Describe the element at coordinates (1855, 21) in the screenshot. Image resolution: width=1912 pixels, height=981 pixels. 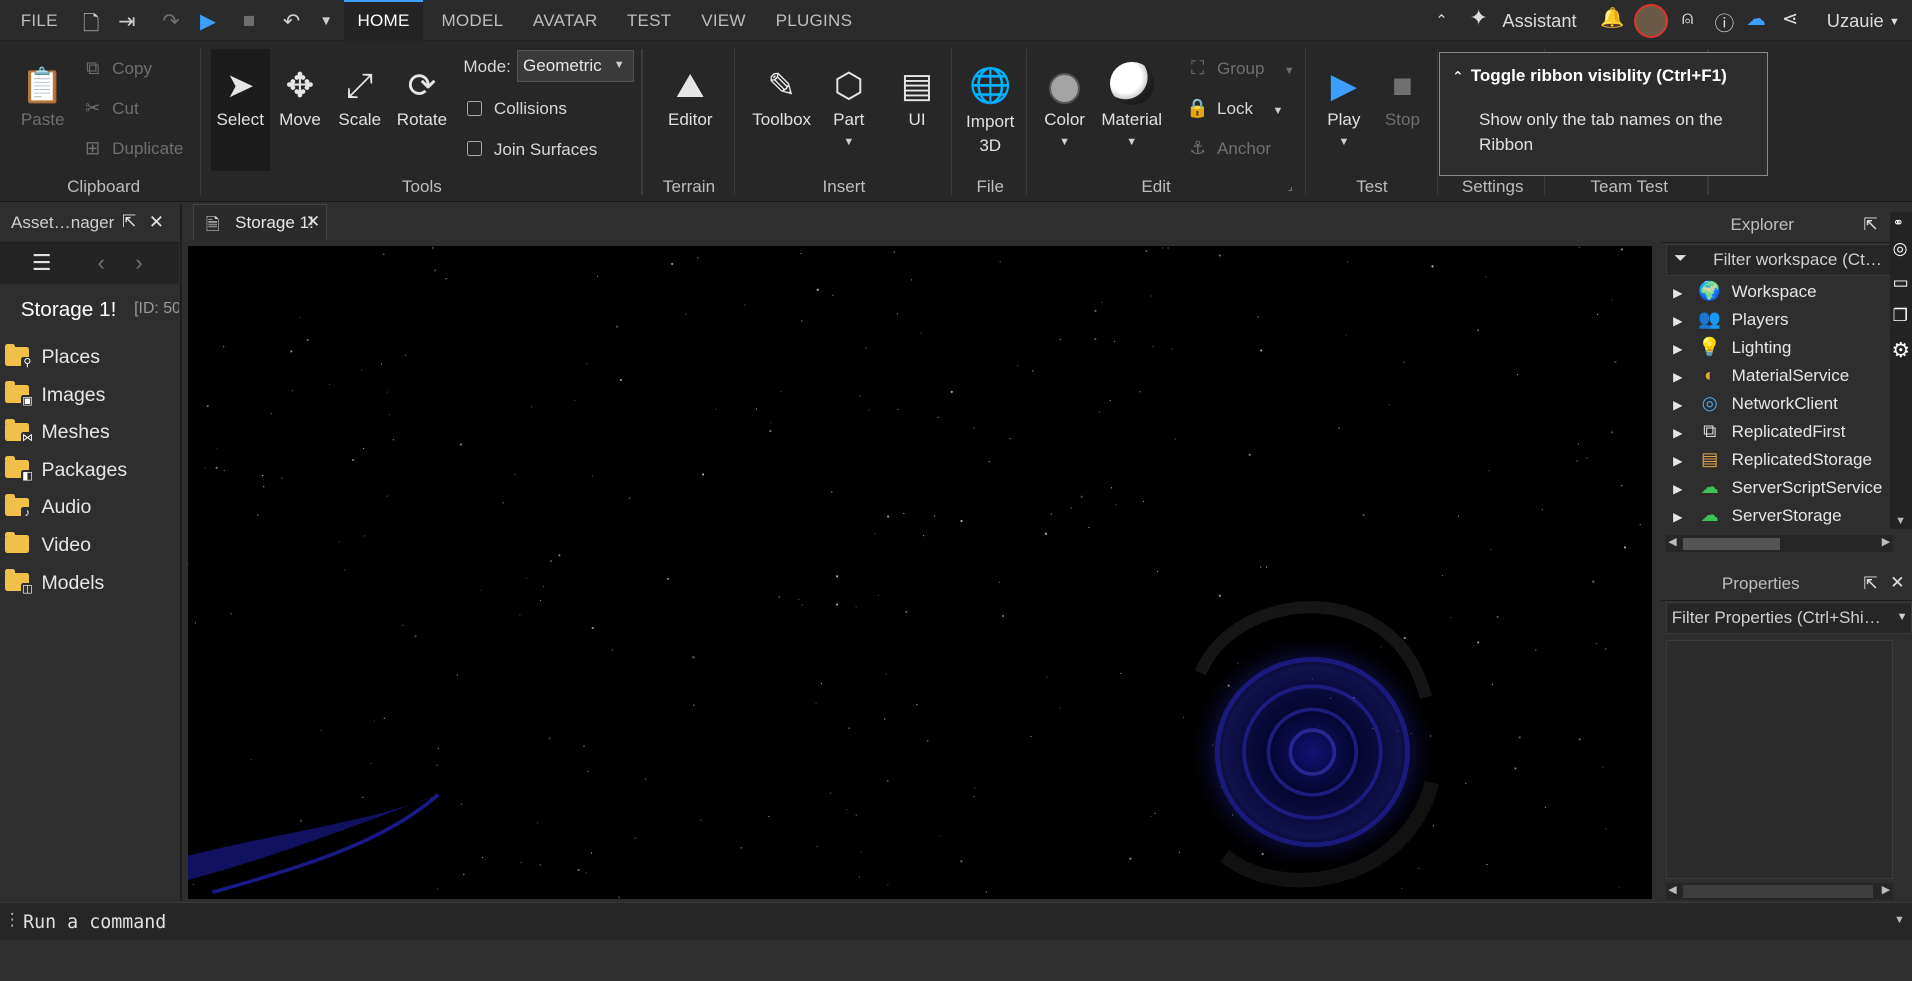
I see `username: Uzauie` at that location.